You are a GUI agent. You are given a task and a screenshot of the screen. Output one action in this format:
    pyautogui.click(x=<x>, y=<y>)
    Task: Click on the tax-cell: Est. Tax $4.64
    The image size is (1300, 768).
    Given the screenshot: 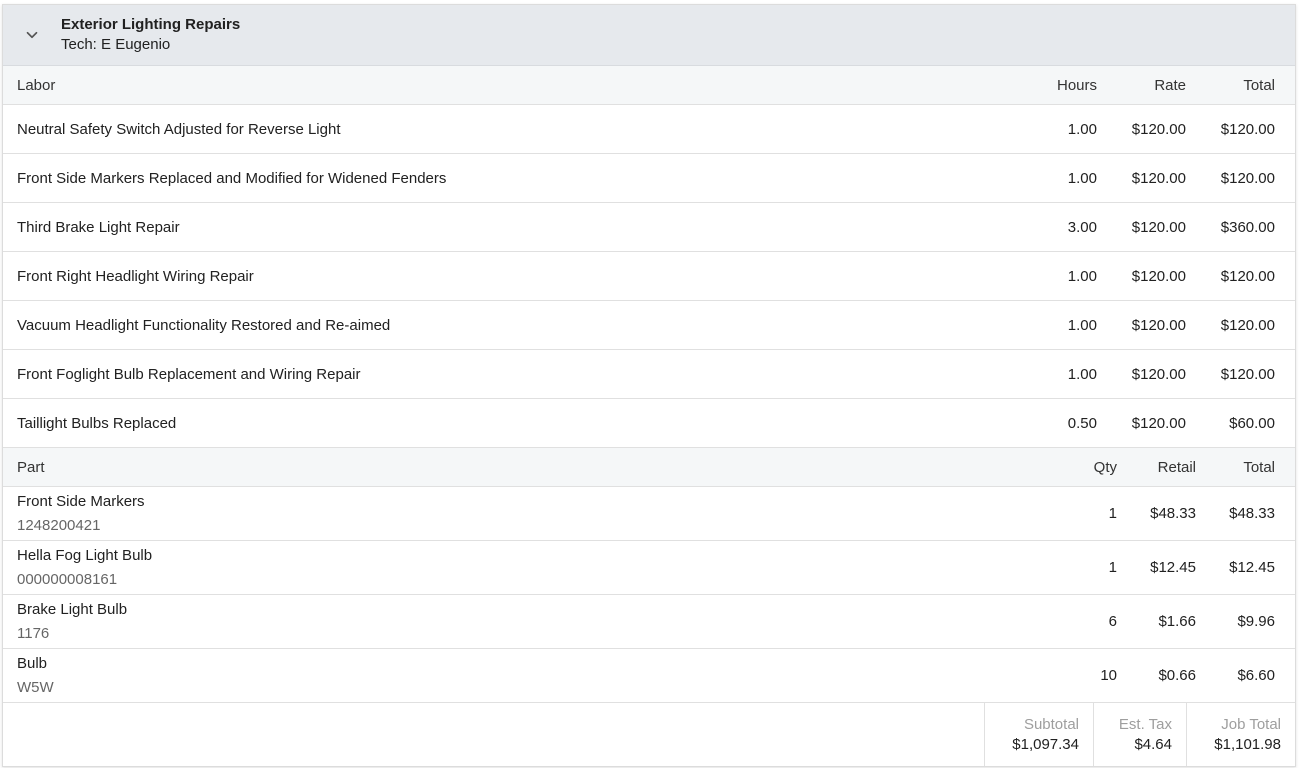 What is the action you would take?
    pyautogui.click(x=1139, y=734)
    